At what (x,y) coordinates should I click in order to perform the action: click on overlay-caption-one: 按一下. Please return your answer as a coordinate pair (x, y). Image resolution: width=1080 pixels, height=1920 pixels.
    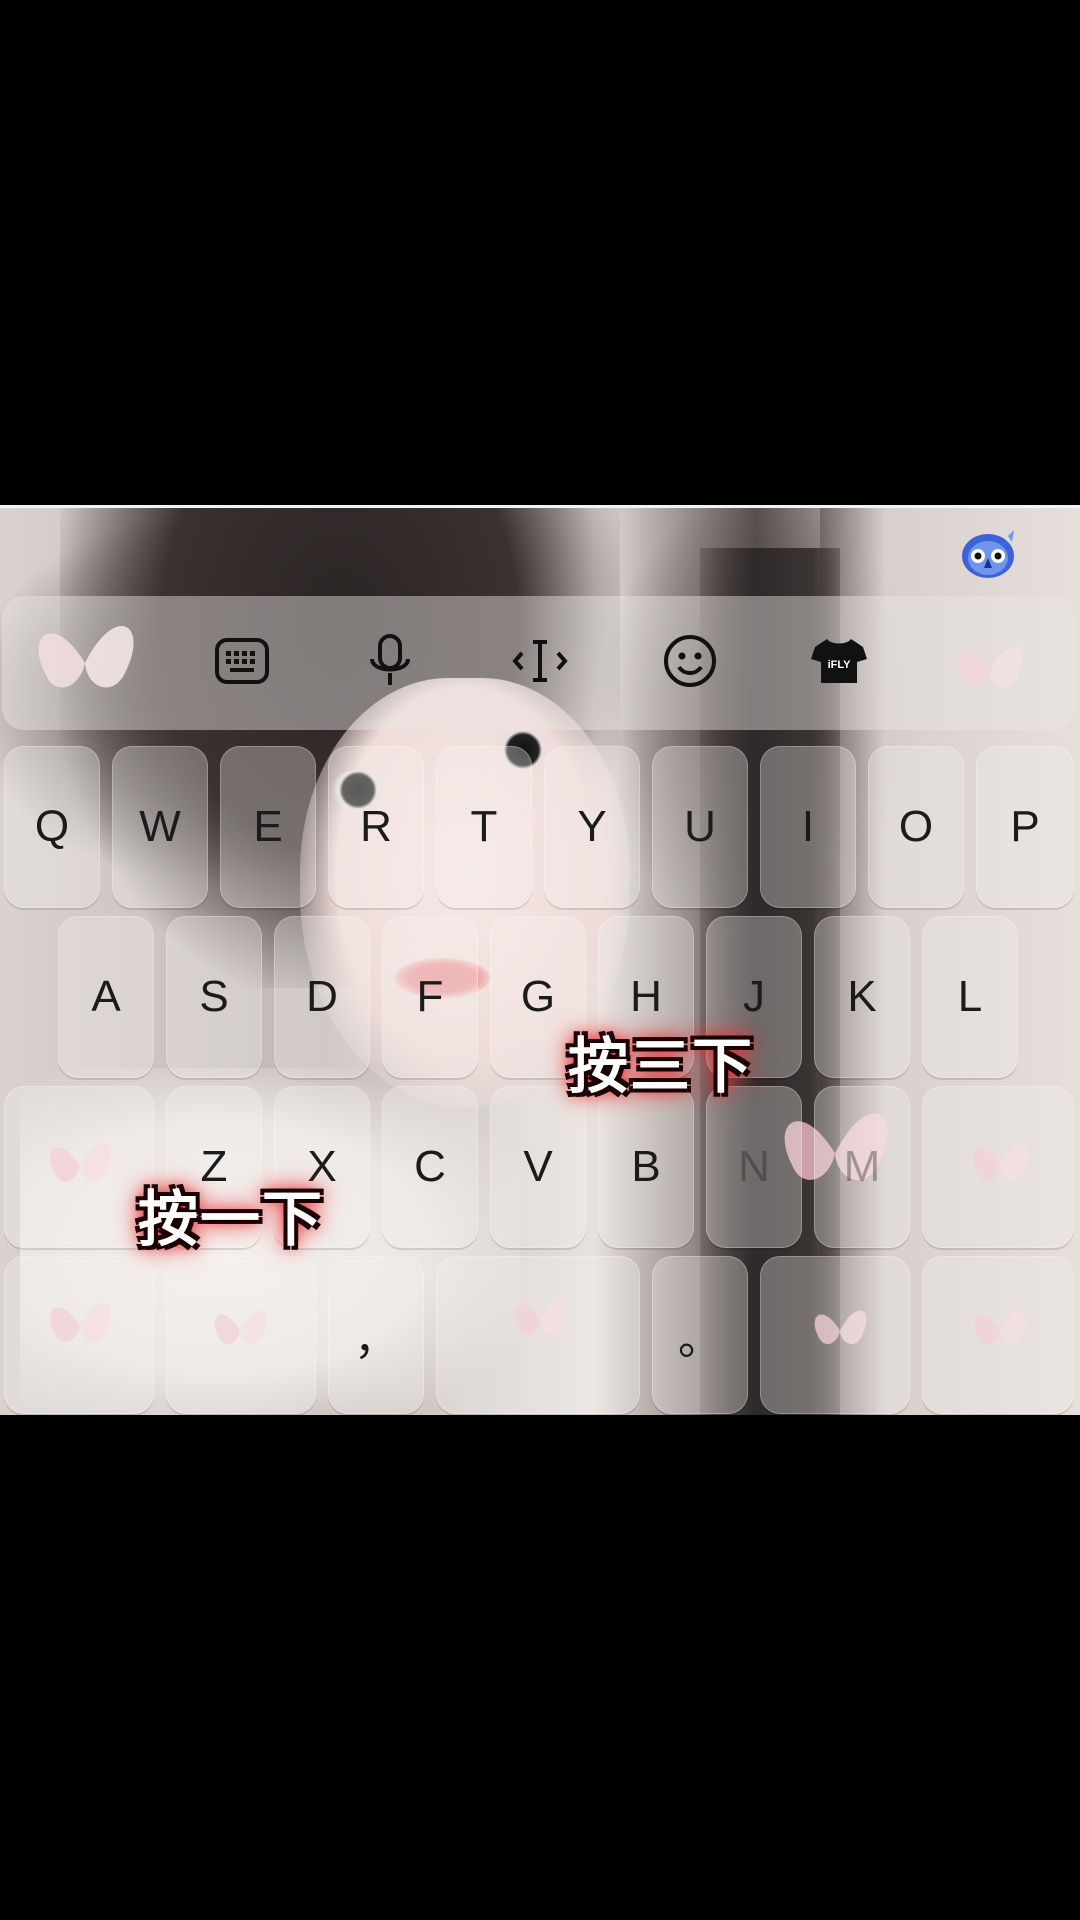
    Looking at the image, I should click on (231, 1220).